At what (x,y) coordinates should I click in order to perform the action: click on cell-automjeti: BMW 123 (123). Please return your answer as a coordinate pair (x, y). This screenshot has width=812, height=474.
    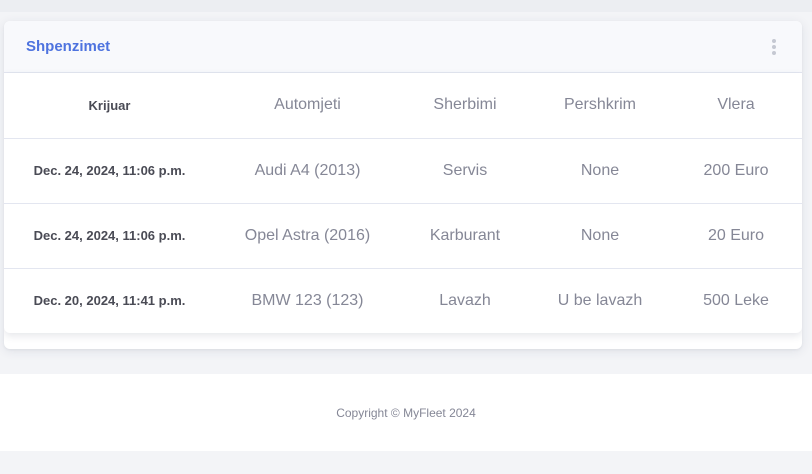
    Looking at the image, I should click on (307, 300).